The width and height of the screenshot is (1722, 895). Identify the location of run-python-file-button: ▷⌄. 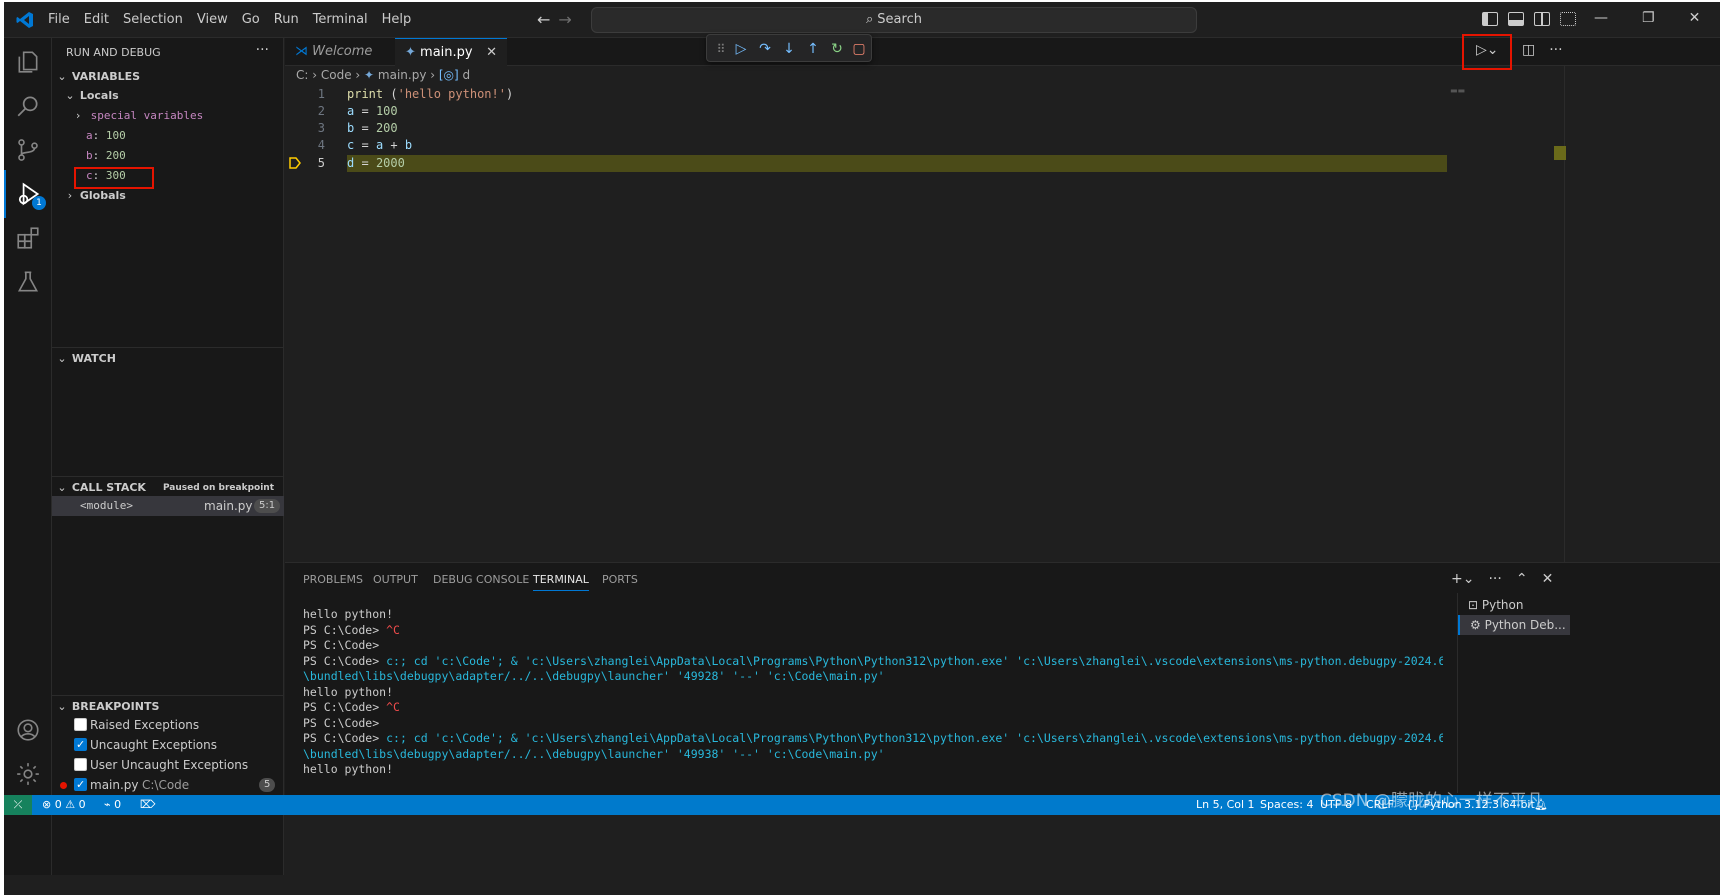
(1487, 52).